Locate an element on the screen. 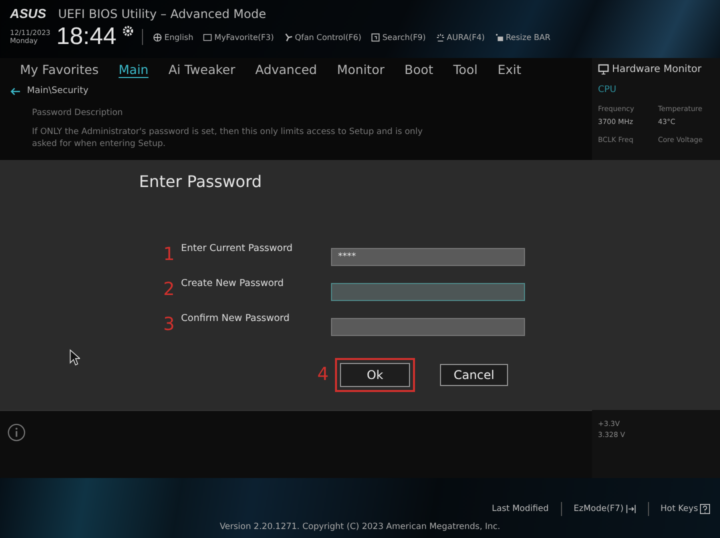 The height and width of the screenshot is (538, 720). back-arrow-icon is located at coordinates (15, 91).